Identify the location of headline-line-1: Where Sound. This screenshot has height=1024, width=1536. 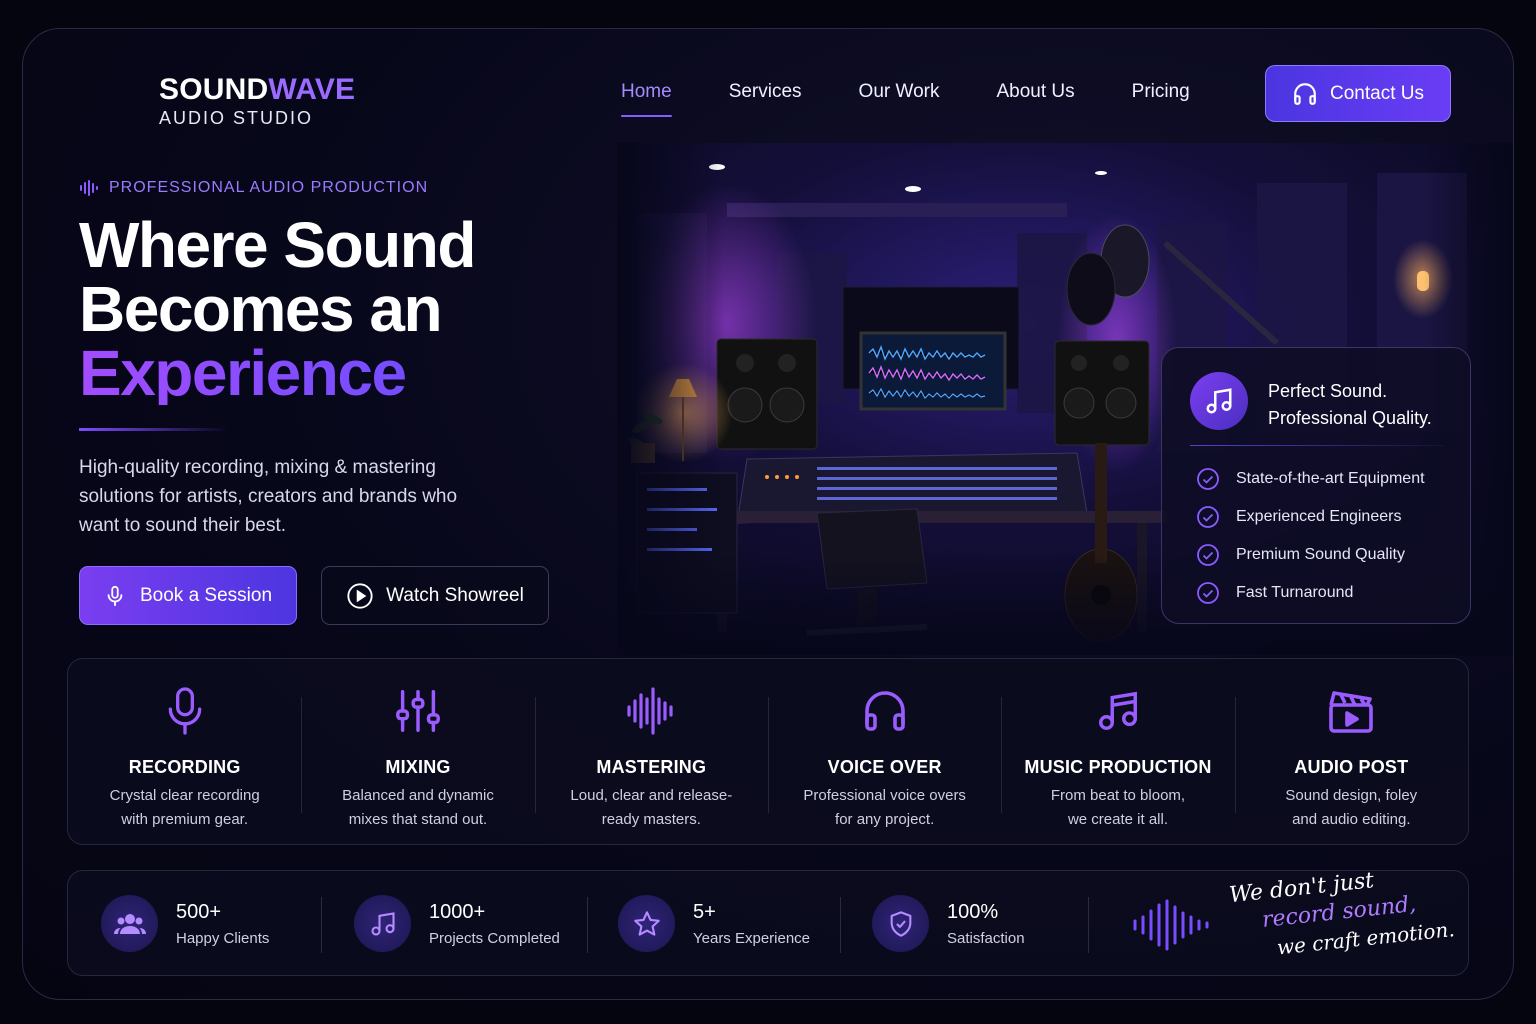
(277, 245).